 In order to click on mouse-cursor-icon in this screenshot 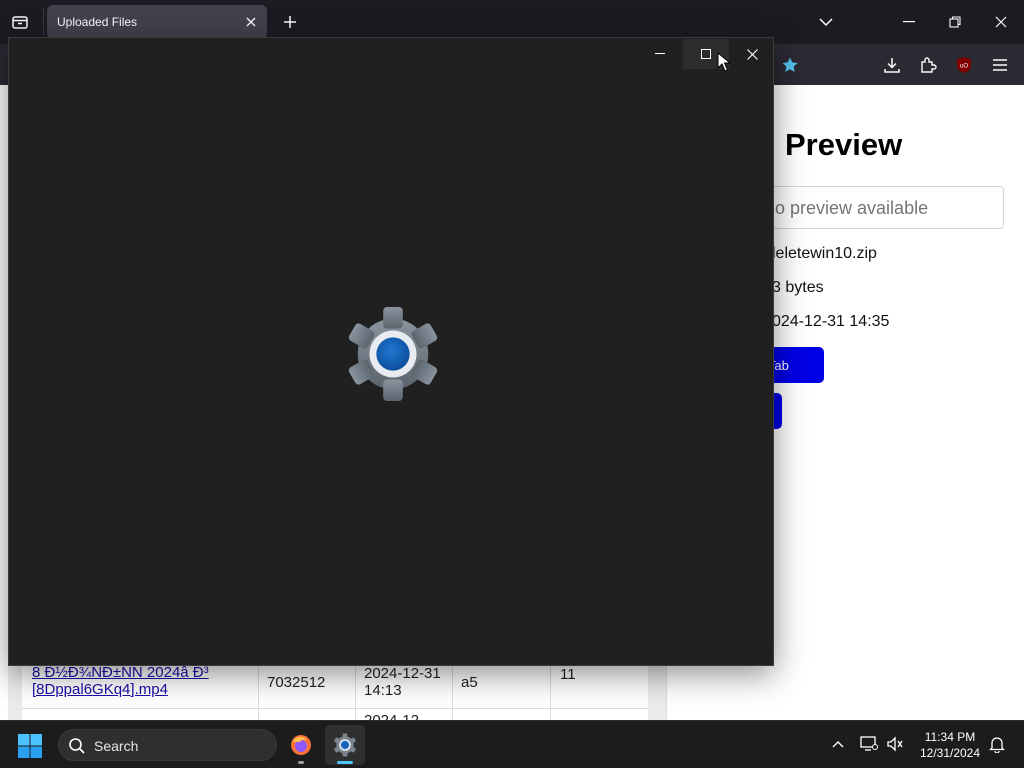, I will do `click(724, 62)`.